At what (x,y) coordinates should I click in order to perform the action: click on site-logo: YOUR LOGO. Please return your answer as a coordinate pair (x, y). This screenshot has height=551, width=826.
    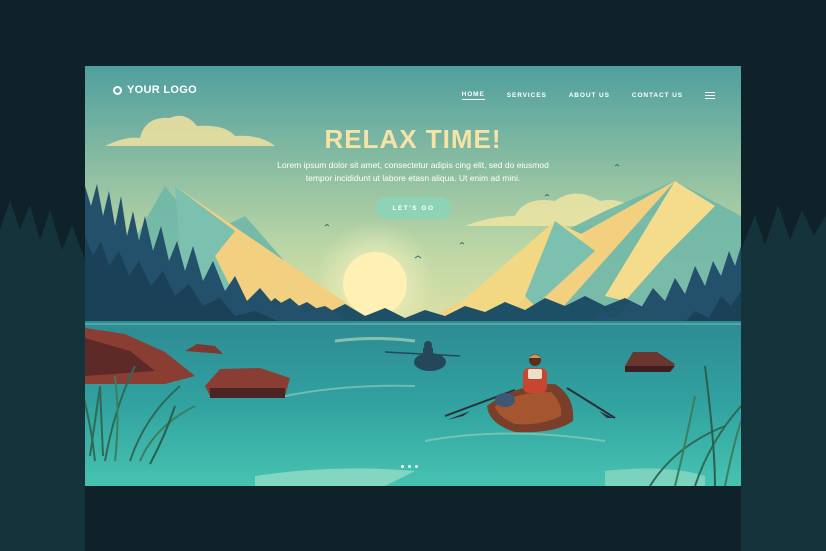
    Looking at the image, I should click on (155, 90).